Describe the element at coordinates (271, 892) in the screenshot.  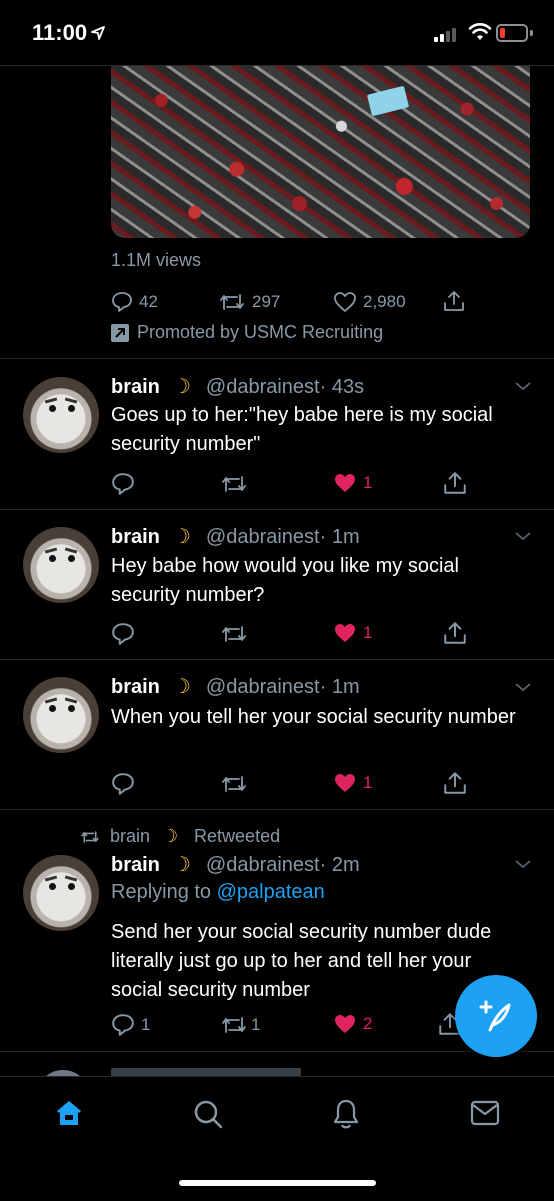
I see `replying-to-handle: @palpatean` at that location.